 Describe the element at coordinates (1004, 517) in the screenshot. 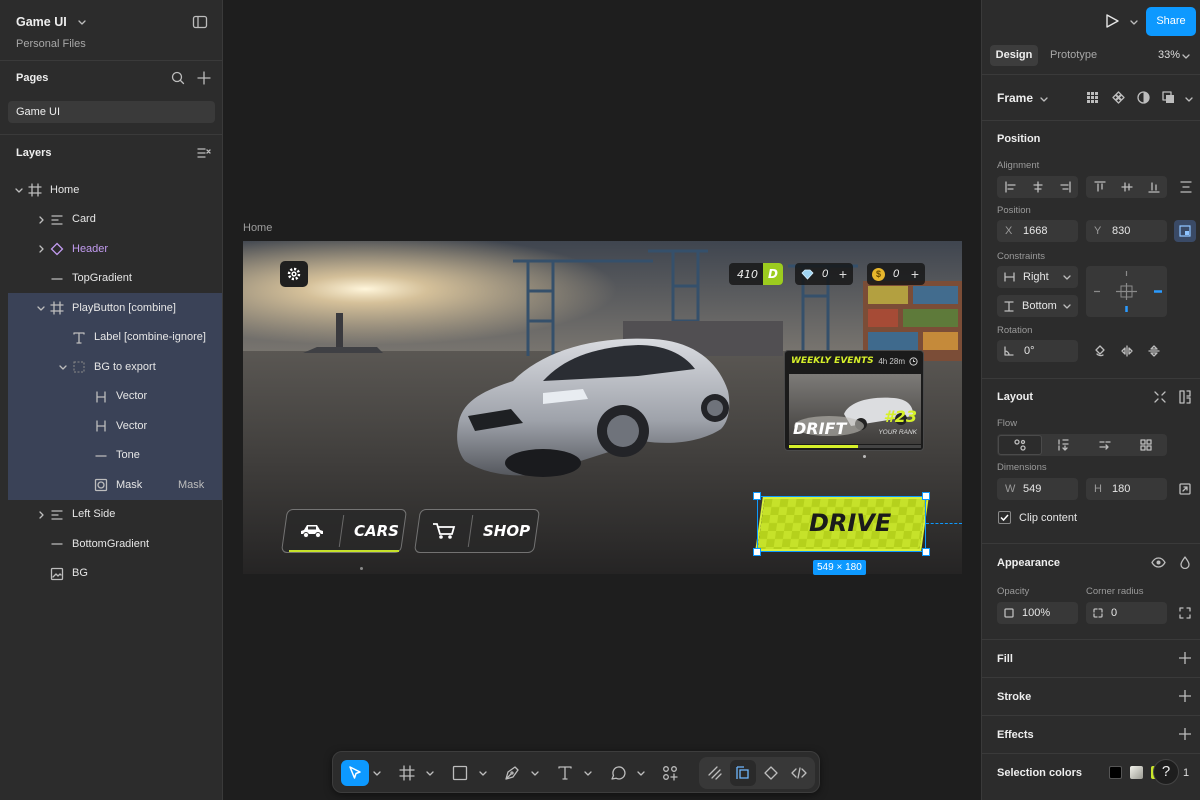

I see `clip-content-checkbox` at that location.